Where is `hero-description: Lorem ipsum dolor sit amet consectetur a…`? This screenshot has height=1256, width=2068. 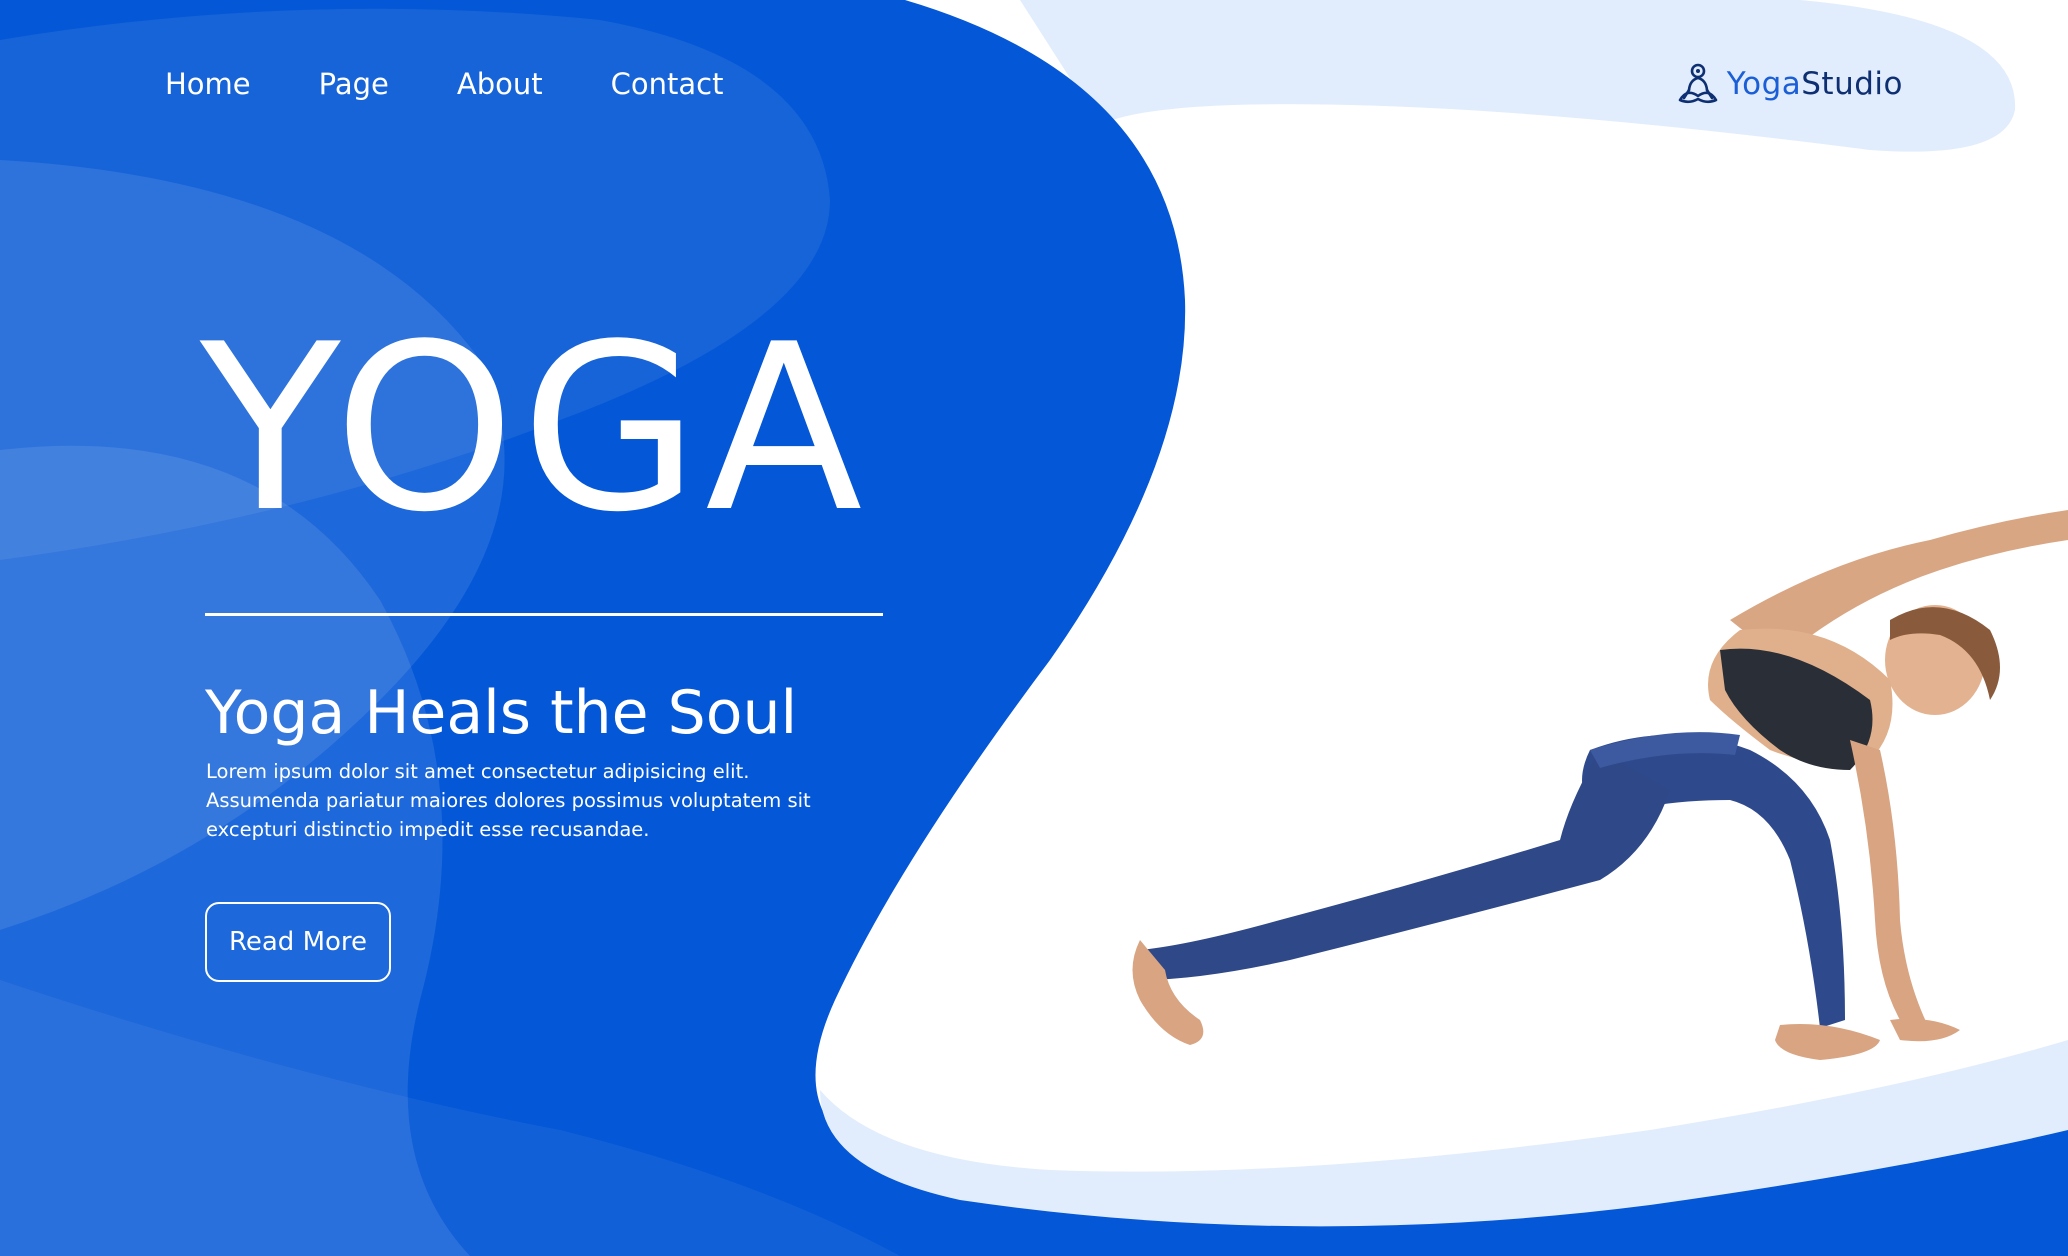
hero-description: Lorem ipsum dolor sit amet consectetur a… is located at coordinates (508, 800).